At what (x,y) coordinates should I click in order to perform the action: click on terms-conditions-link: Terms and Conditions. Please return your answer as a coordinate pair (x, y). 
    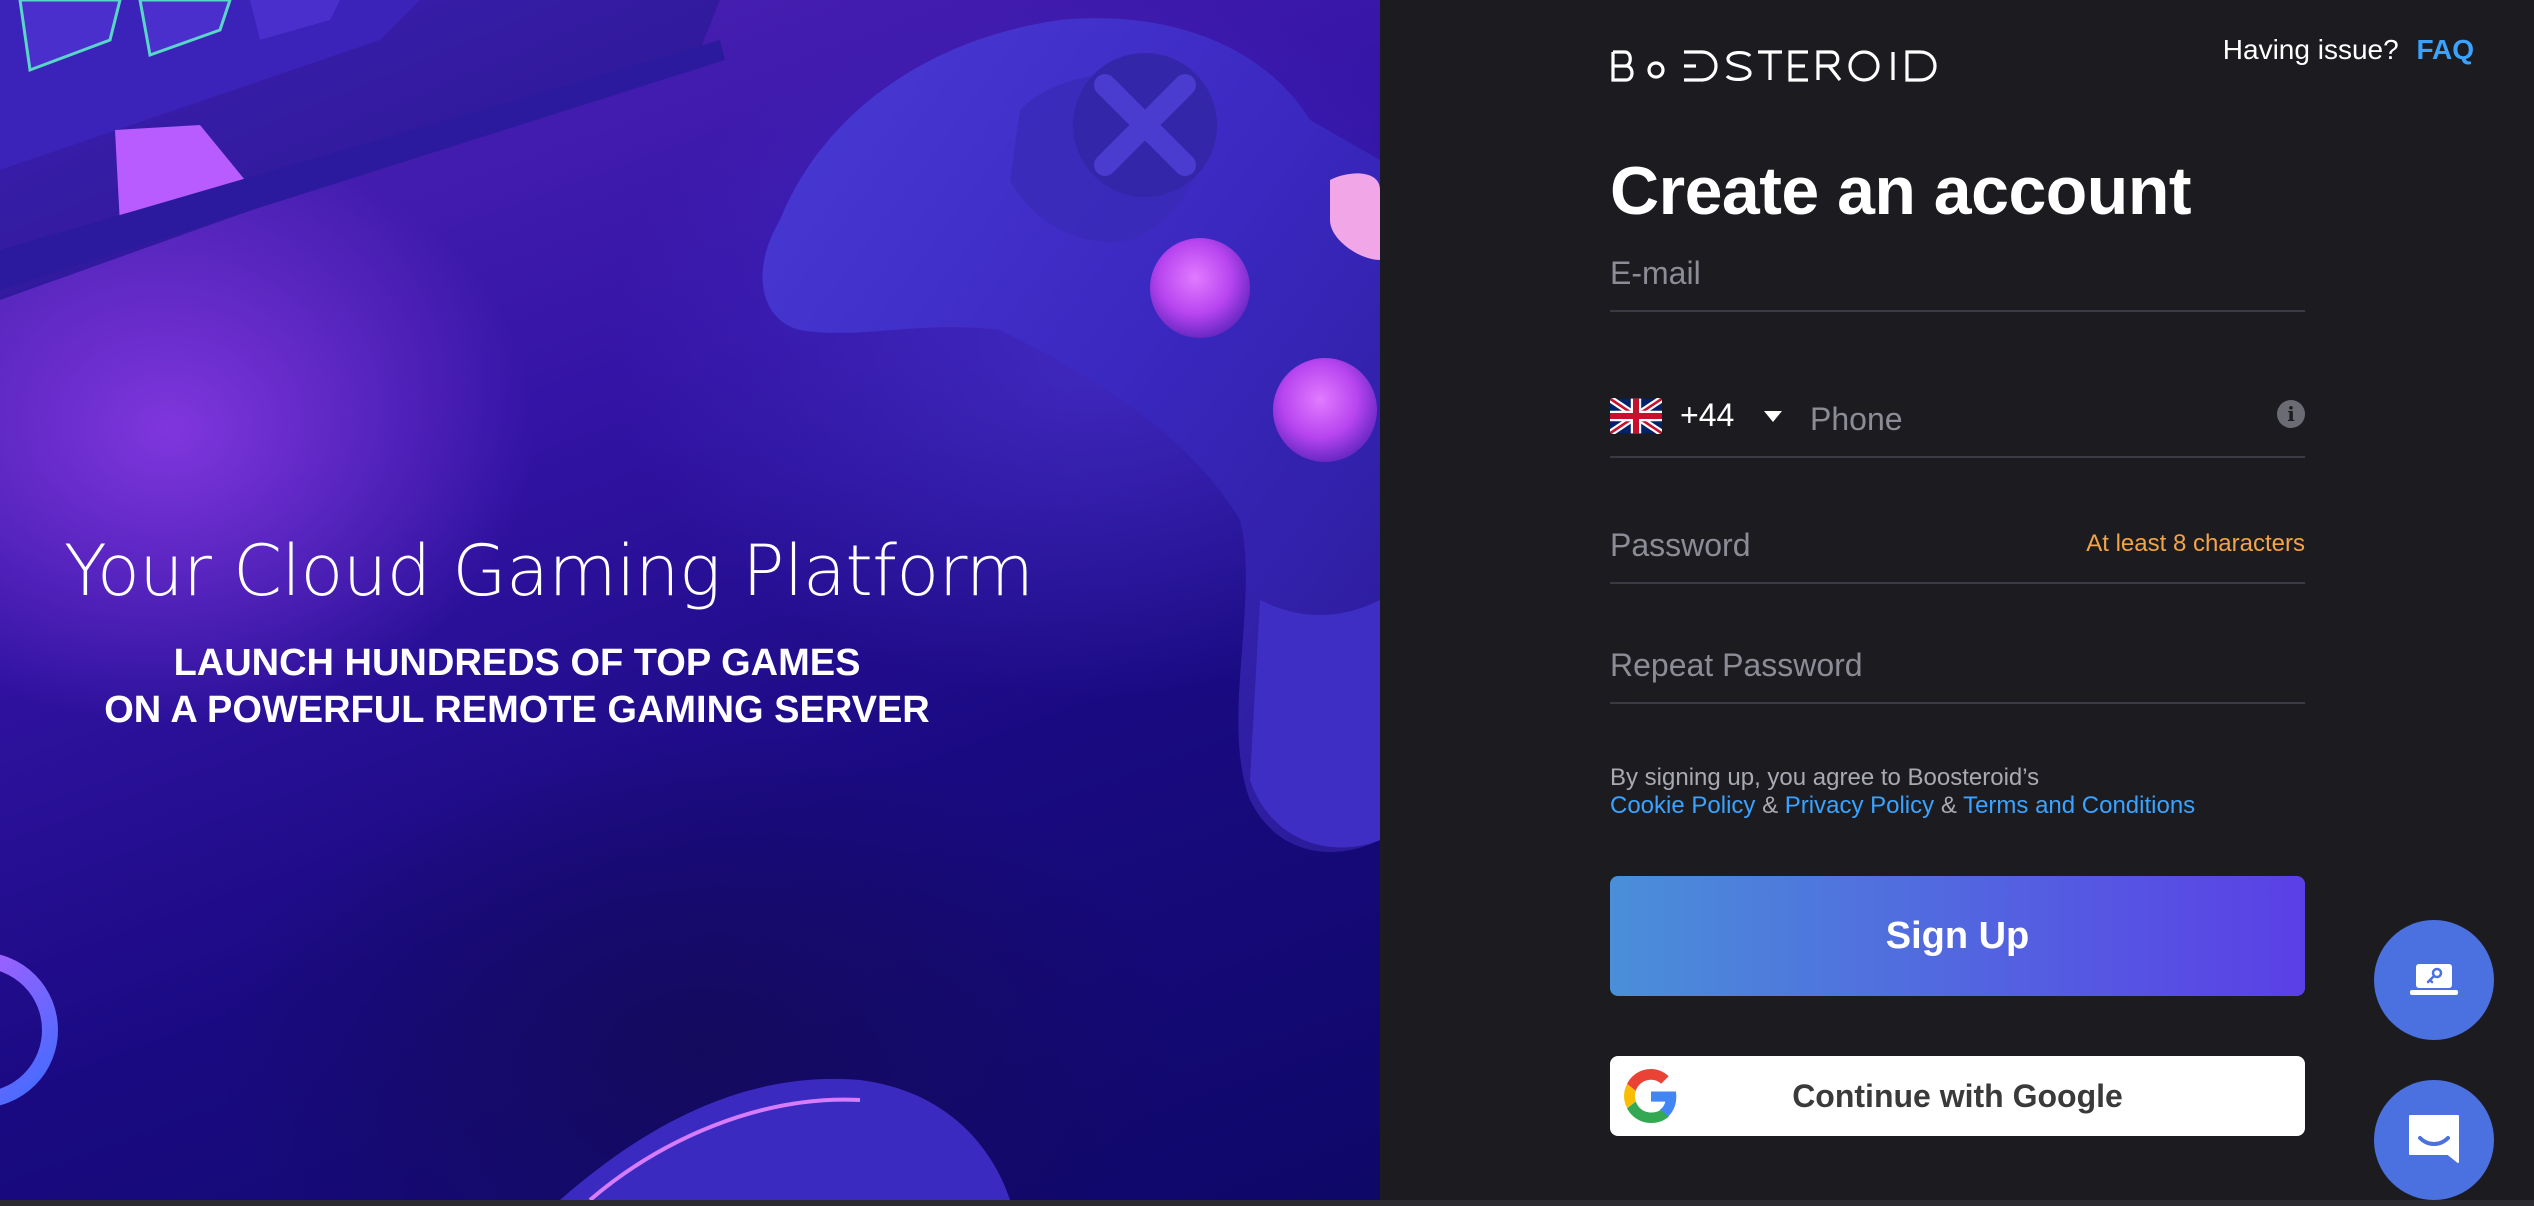
    Looking at the image, I should click on (2079, 805).